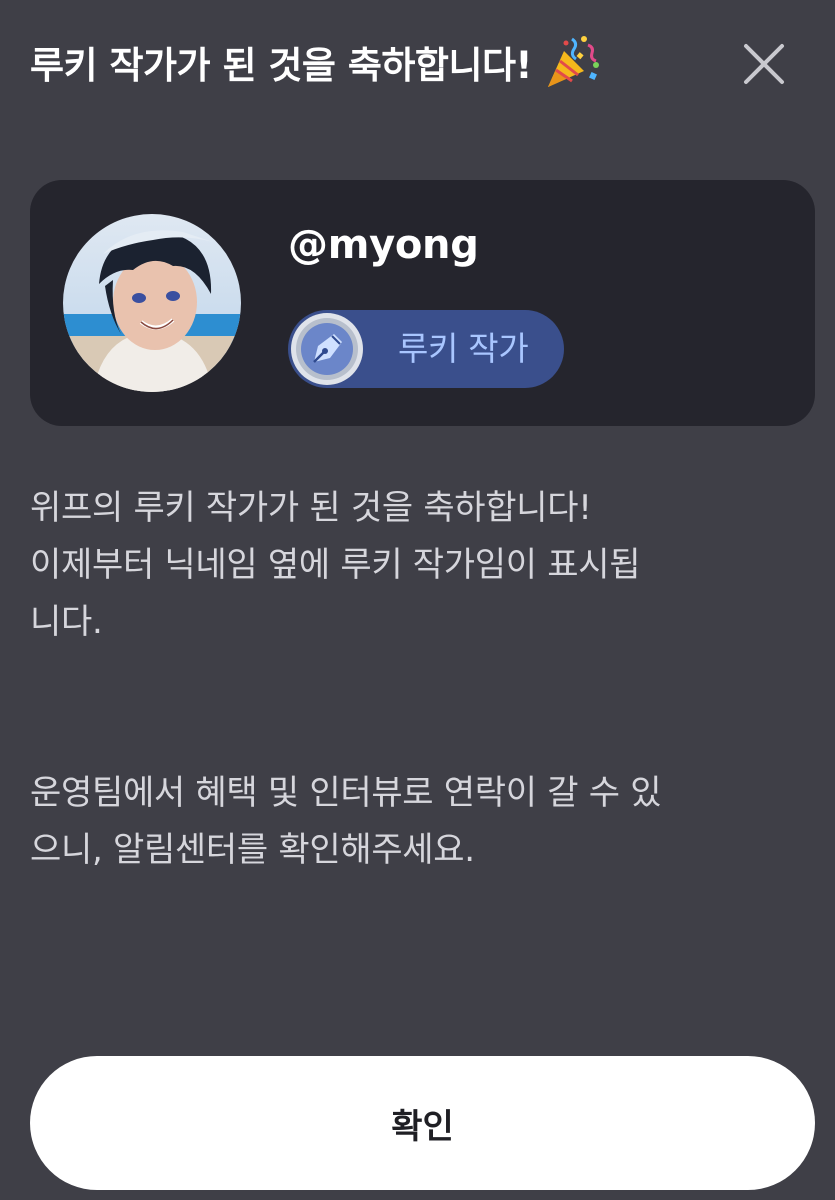 The width and height of the screenshot is (835, 1200). I want to click on rookie-writer-badge: 루키 작가, so click(426, 349).